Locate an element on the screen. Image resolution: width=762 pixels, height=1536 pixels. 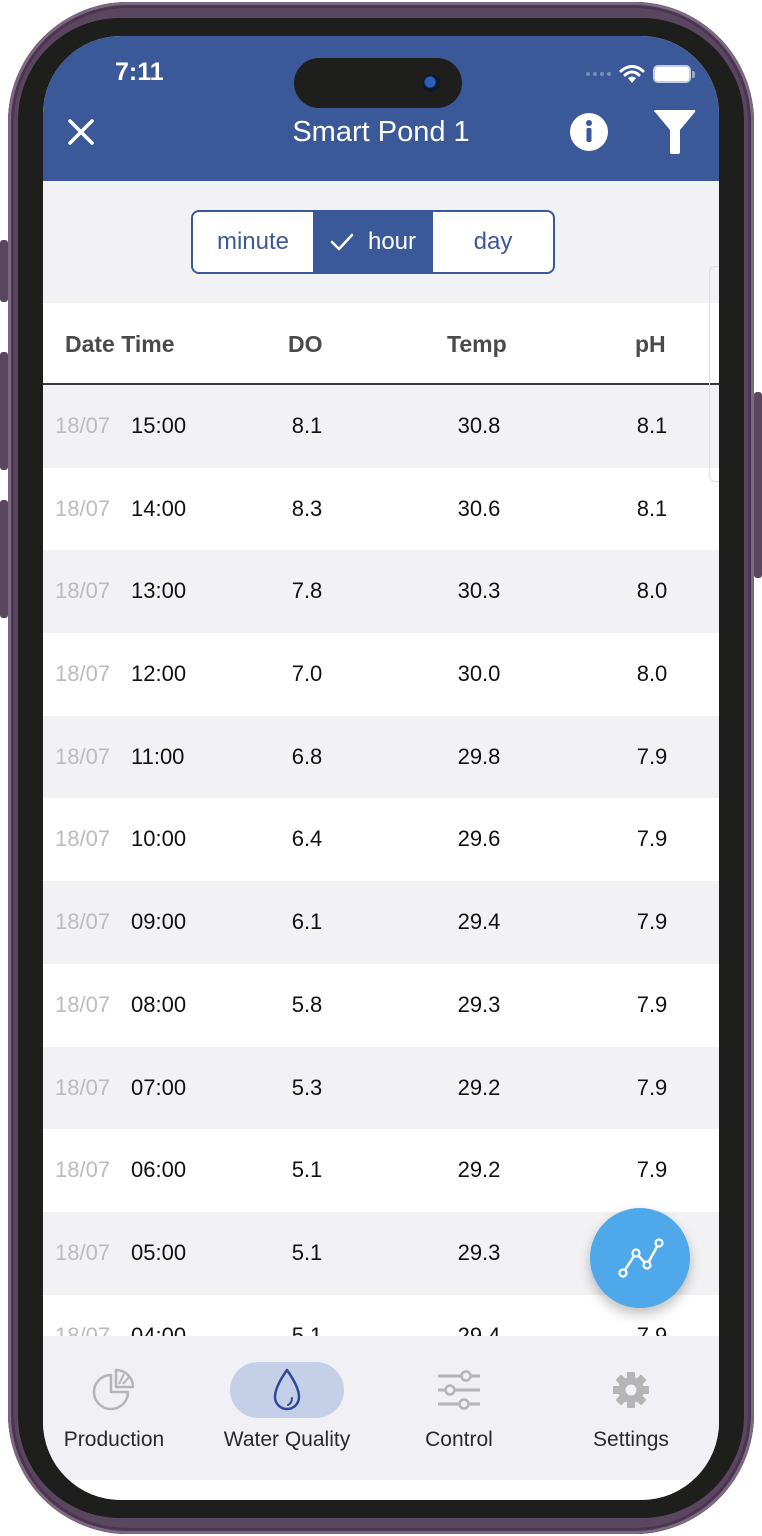
nav-label: Production is located at coordinates (114, 1439).